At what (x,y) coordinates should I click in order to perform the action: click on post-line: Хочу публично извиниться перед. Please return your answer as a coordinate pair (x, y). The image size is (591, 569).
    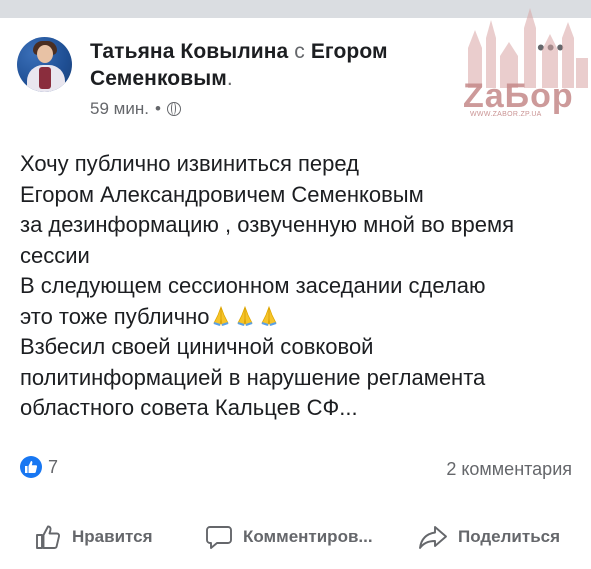
    Looking at the image, I should click on (189, 163).